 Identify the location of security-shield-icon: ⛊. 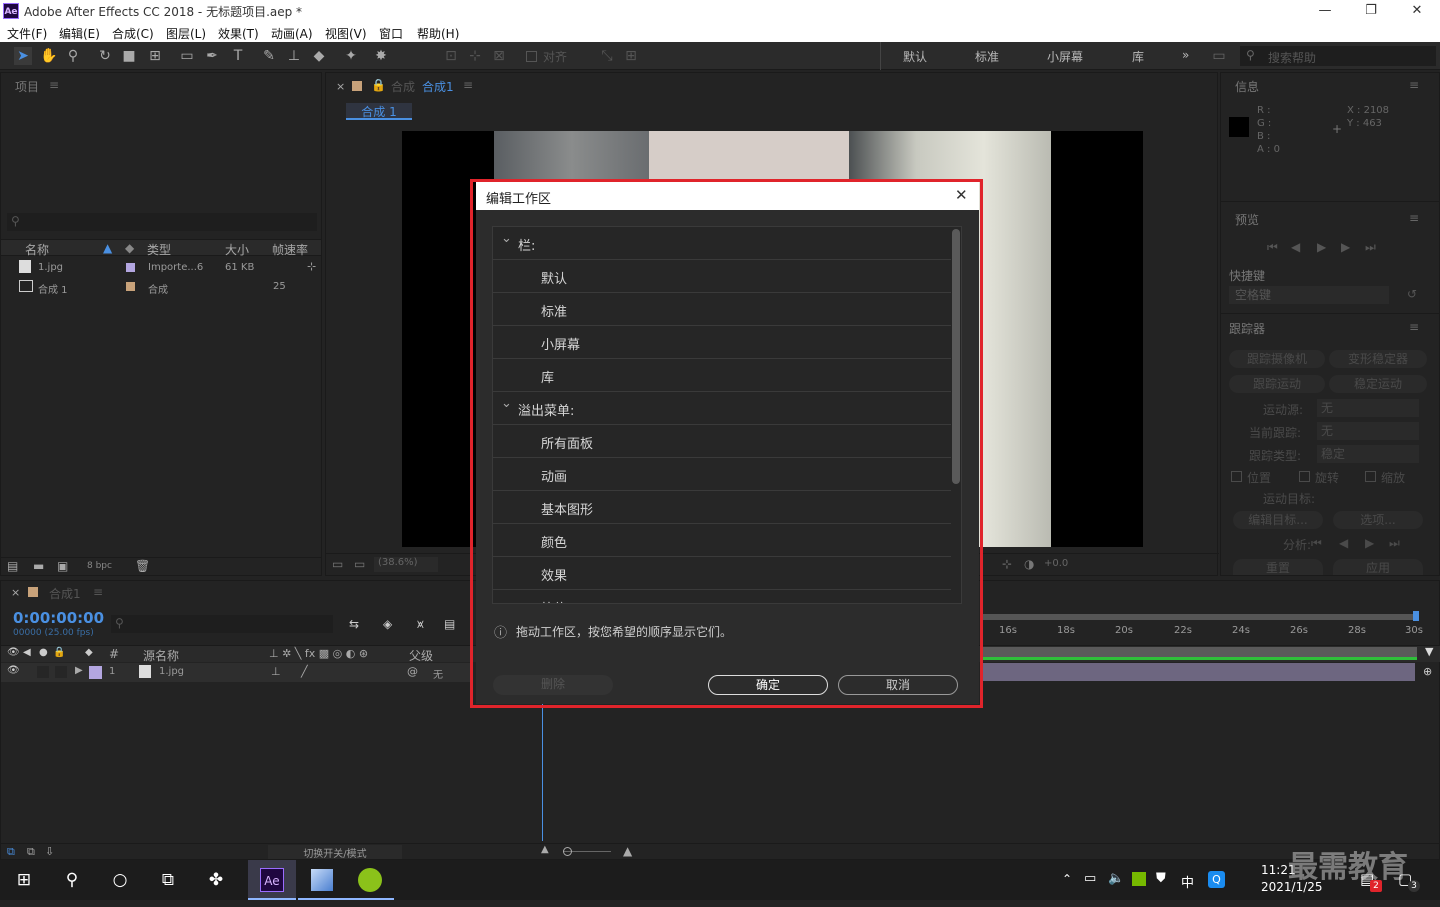
(1161, 878).